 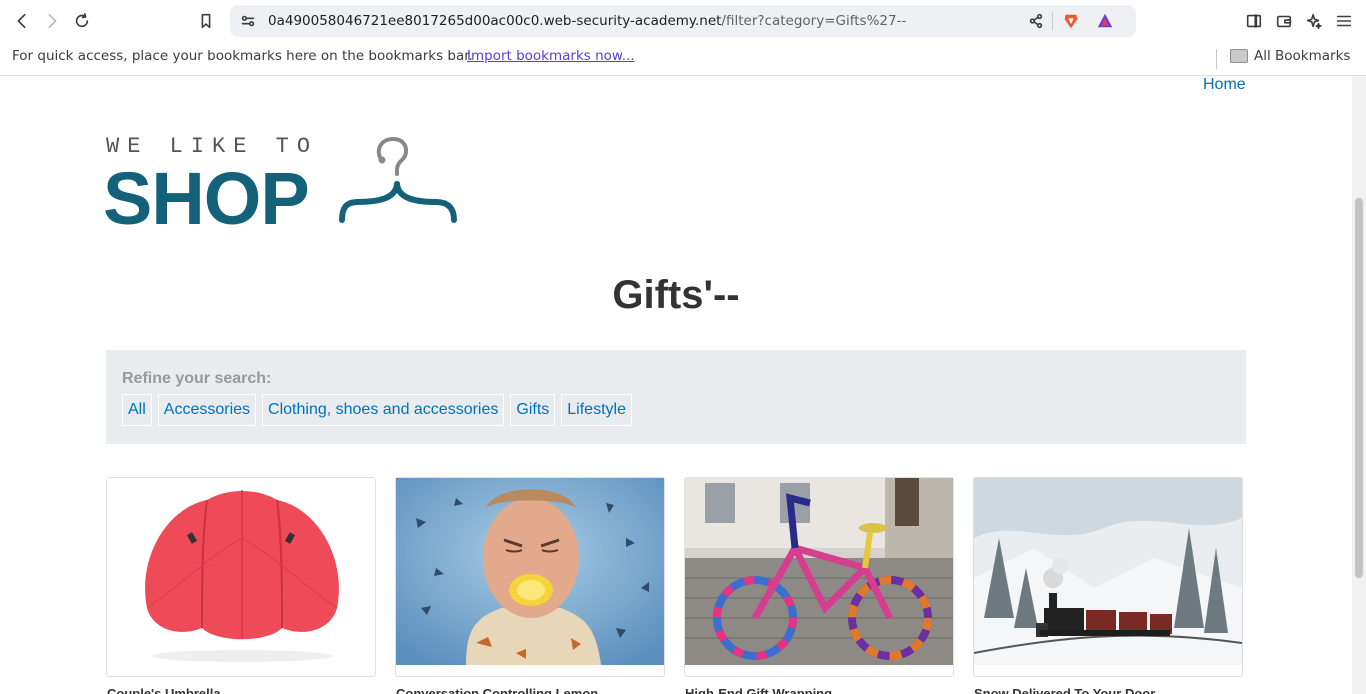 What do you see at coordinates (1239, 56) in the screenshot?
I see `folder-icon` at bounding box center [1239, 56].